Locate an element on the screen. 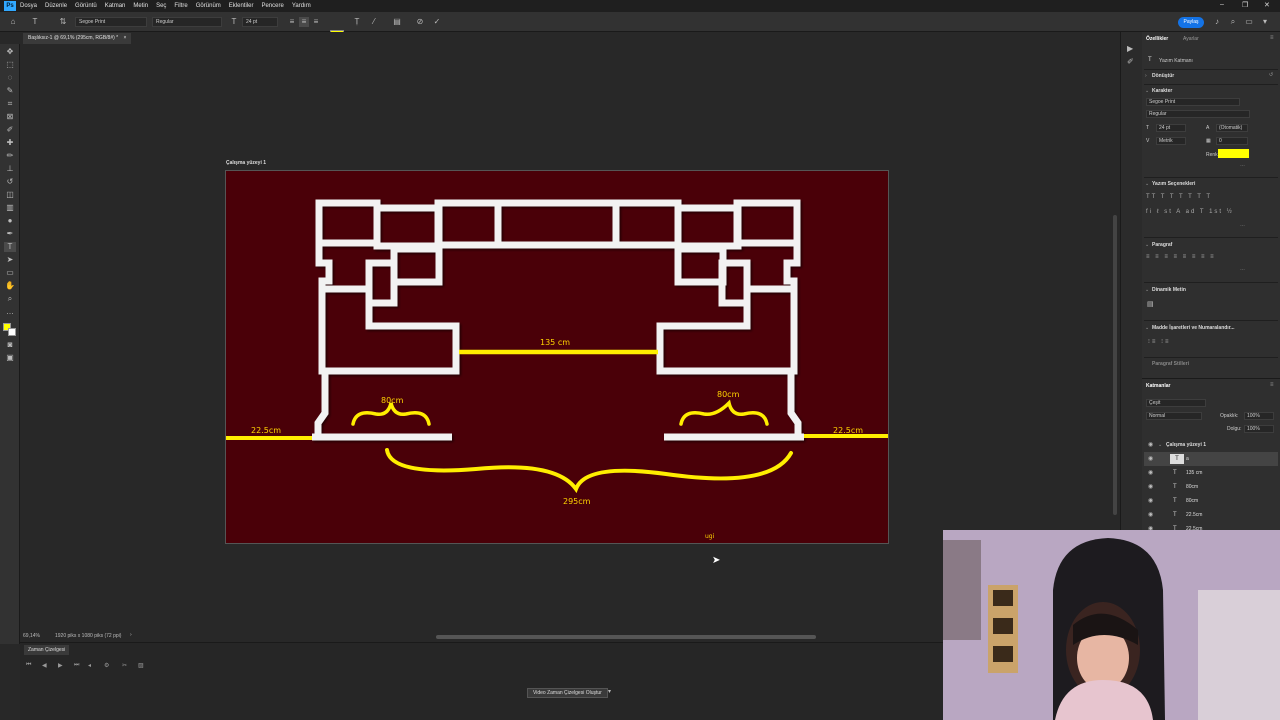  section-type-options: Yazım Seçenekleri is located at coordinates (1173, 184).